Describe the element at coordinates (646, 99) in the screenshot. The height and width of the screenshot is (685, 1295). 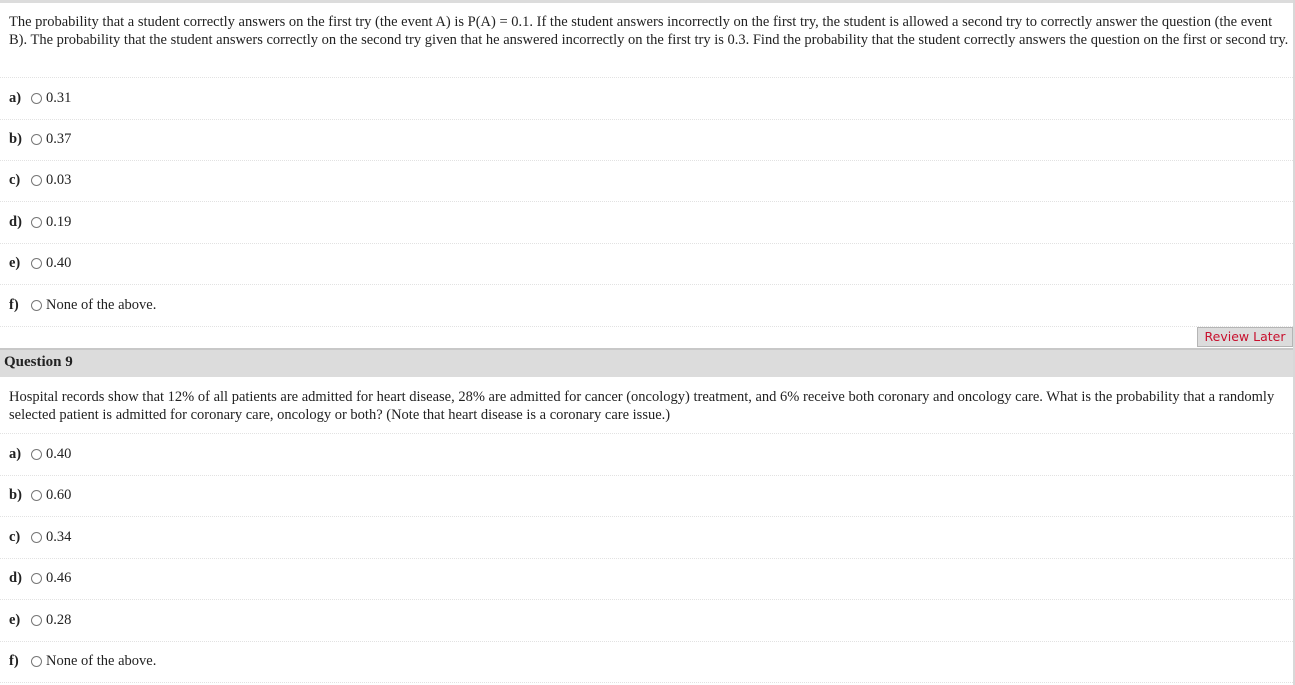
I see `option-a: a) 0.31` at that location.